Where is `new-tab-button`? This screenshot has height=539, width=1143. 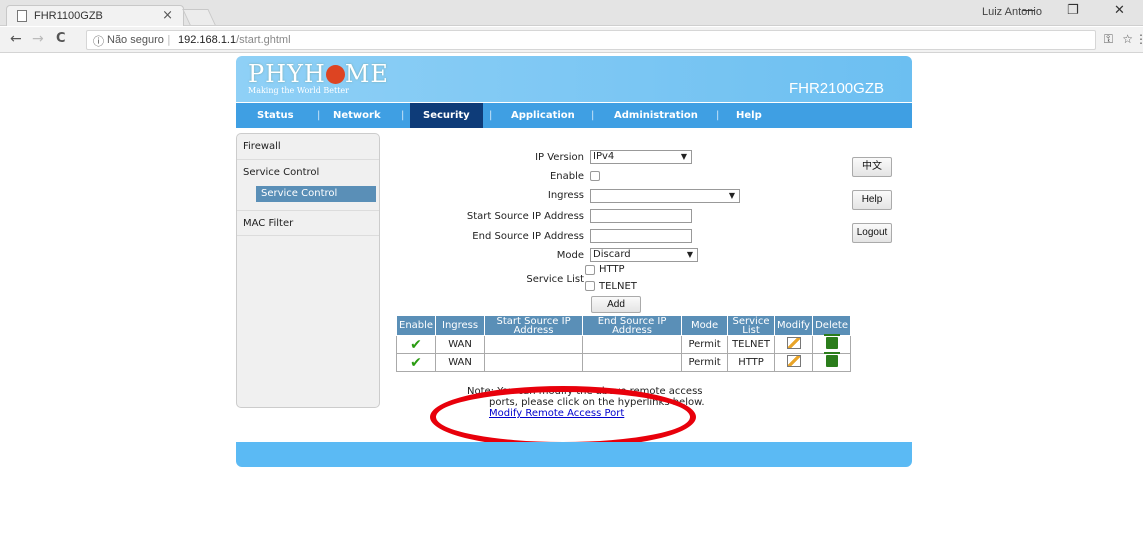
new-tab-button is located at coordinates (199, 17).